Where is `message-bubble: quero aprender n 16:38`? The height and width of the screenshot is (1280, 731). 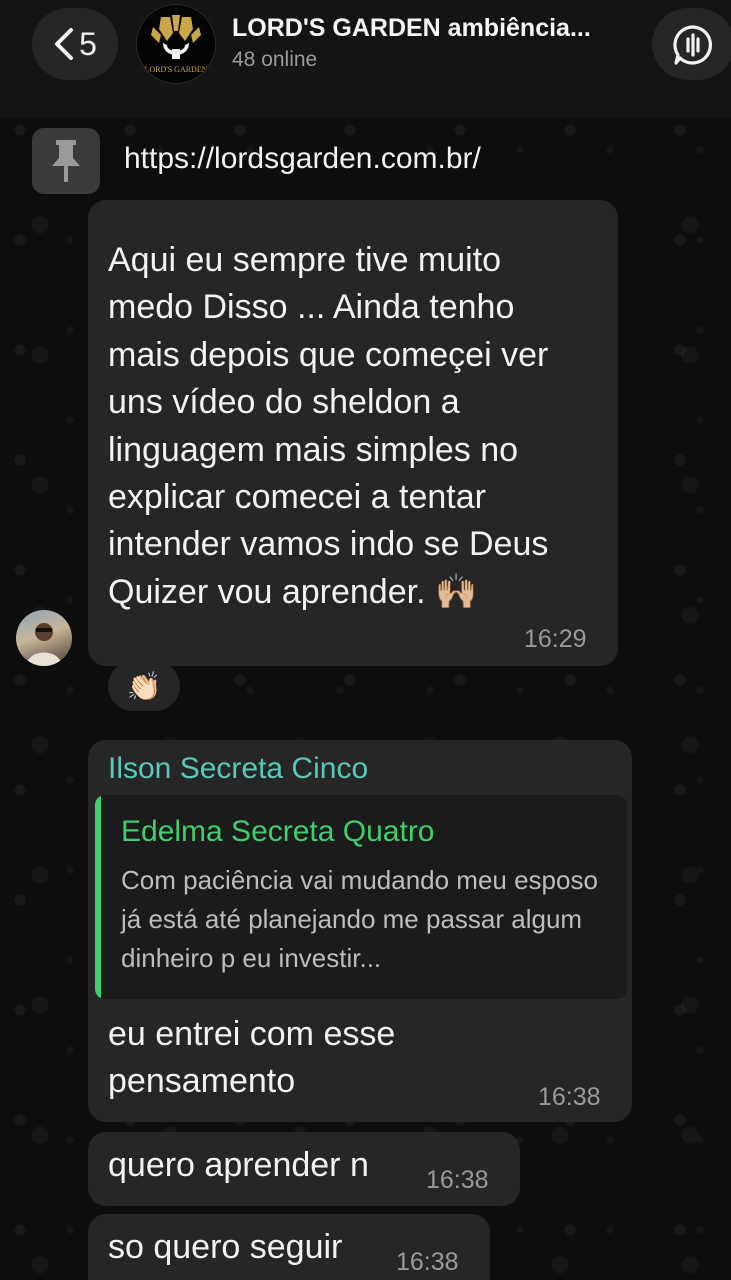
message-bubble: quero aprender n 16:38 is located at coordinates (304, 1169).